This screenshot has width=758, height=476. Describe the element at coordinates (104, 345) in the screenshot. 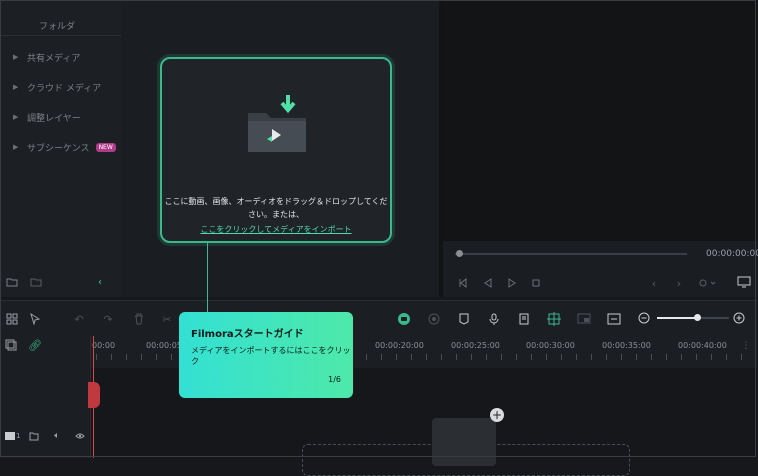

I see `ruler-tick-label: 00:00` at that location.